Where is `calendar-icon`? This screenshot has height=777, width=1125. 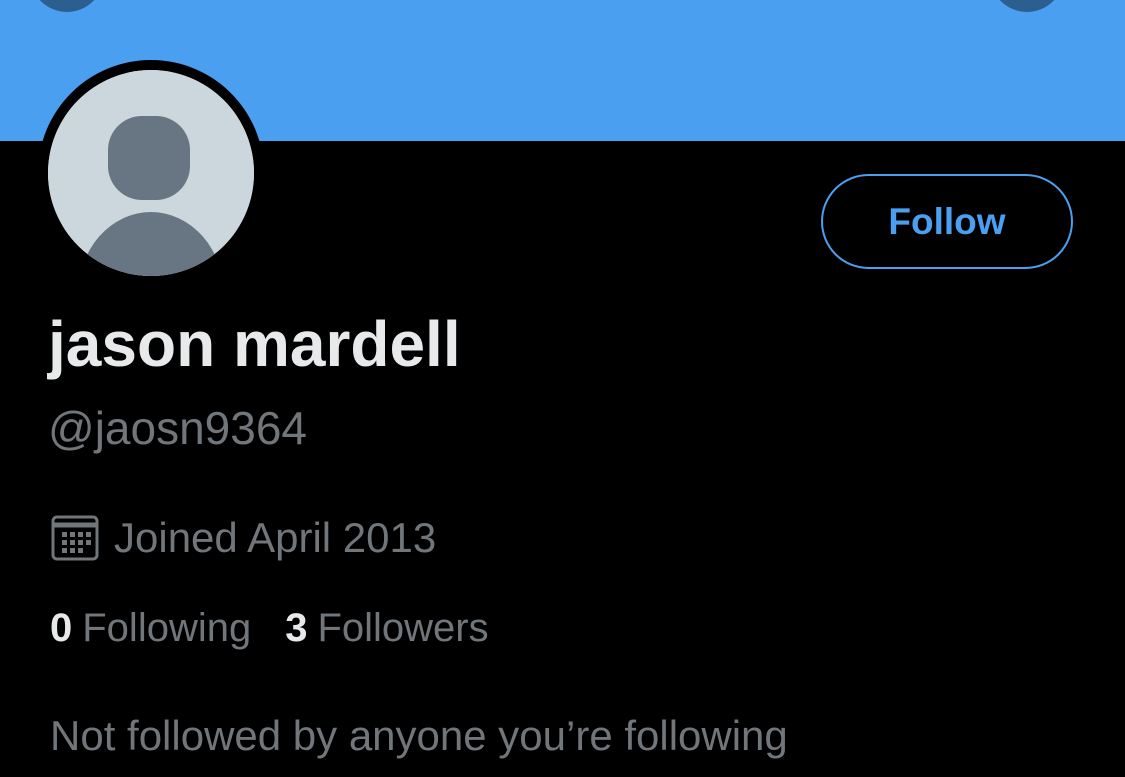 calendar-icon is located at coordinates (75, 538).